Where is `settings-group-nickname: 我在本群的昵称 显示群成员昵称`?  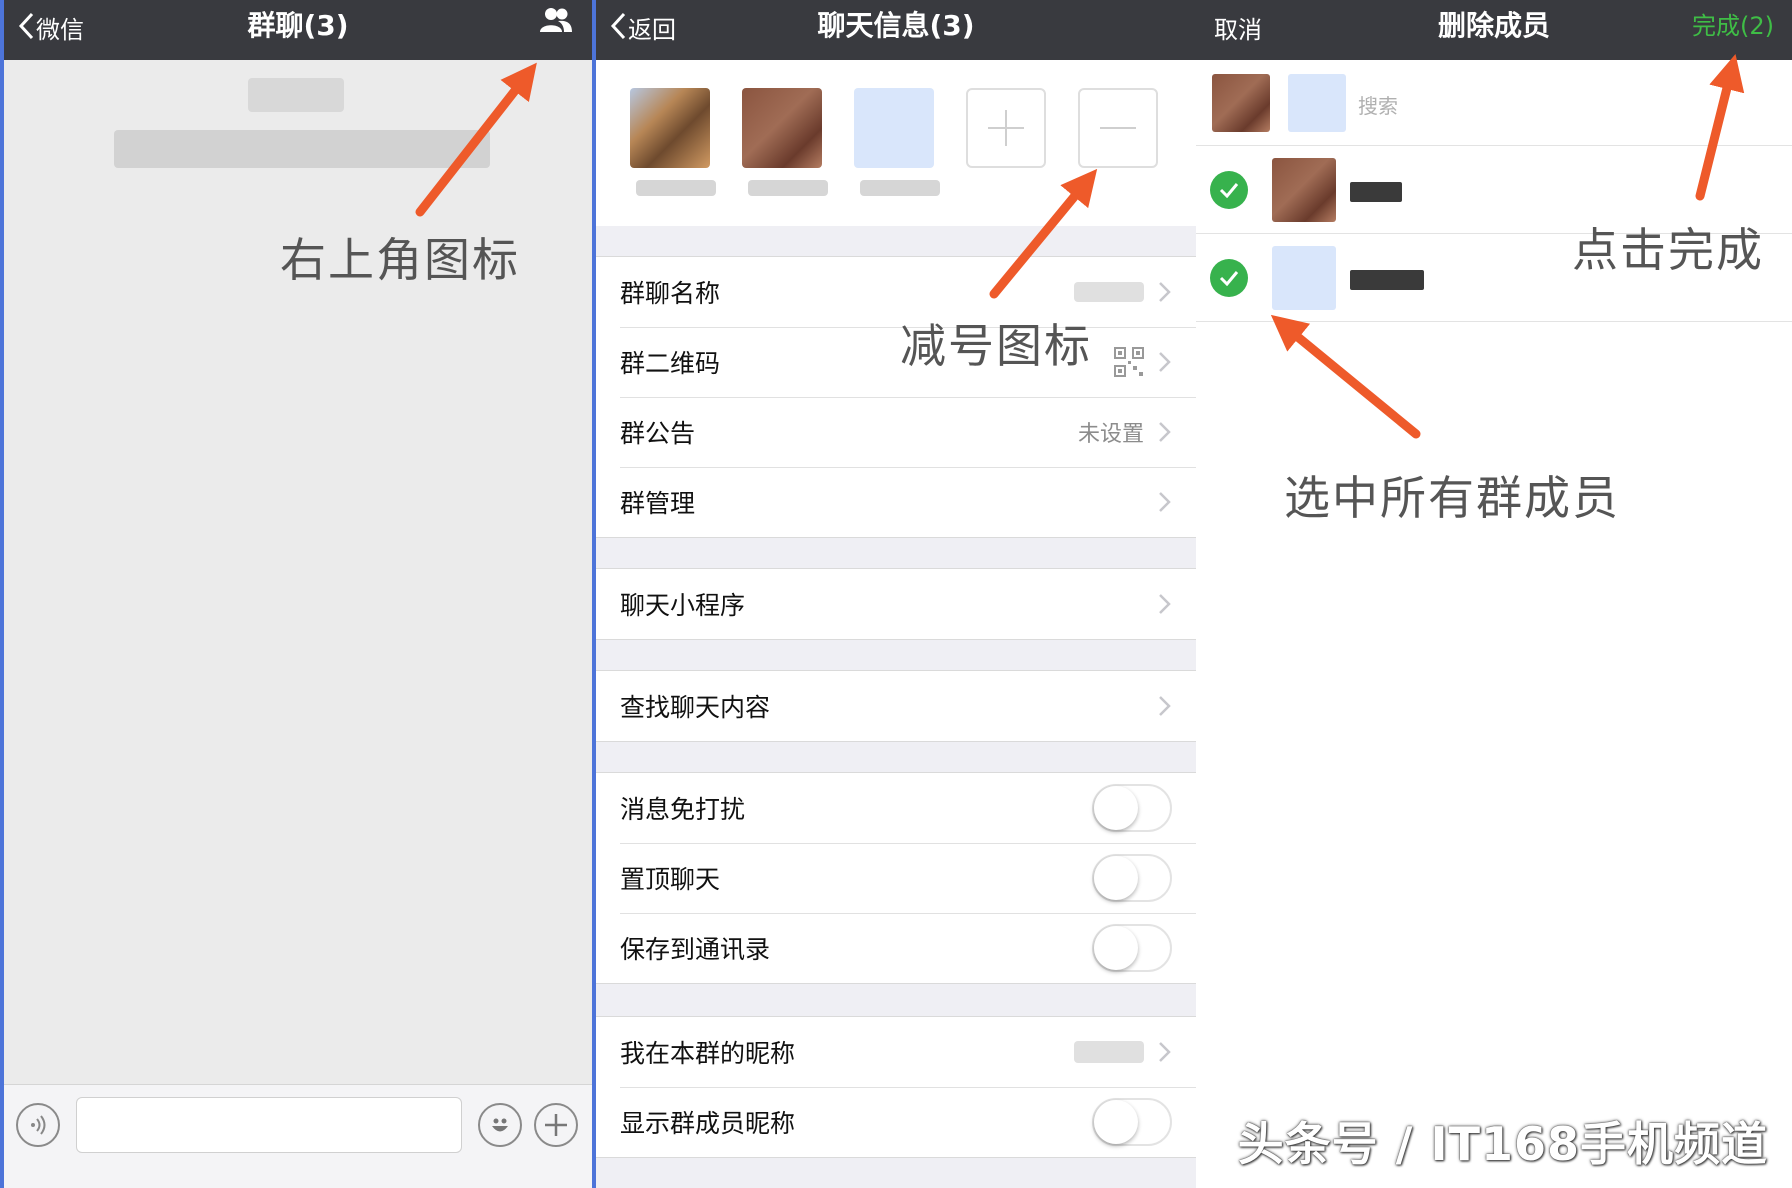 settings-group-nickname: 我在本群的昵称 显示群成员昵称 is located at coordinates (896, 1087).